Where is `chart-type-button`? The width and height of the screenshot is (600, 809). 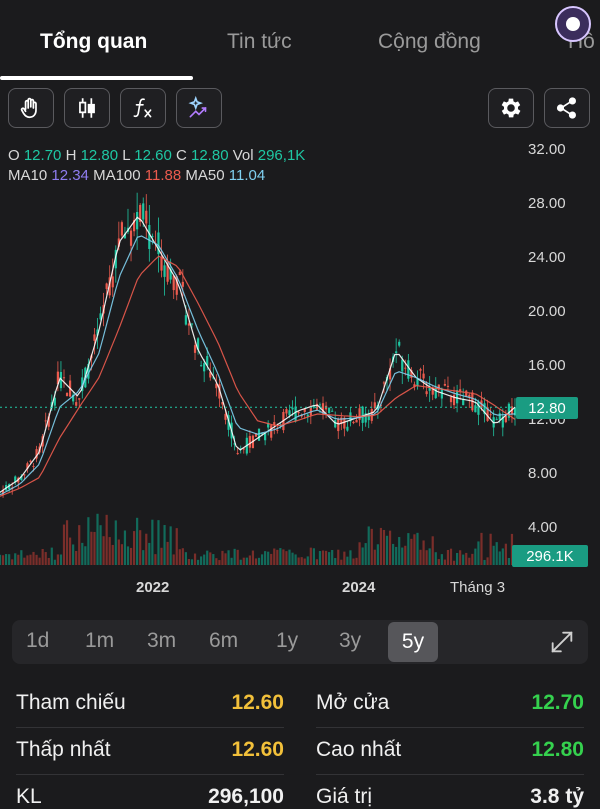
chart-type-button is located at coordinates (87, 108).